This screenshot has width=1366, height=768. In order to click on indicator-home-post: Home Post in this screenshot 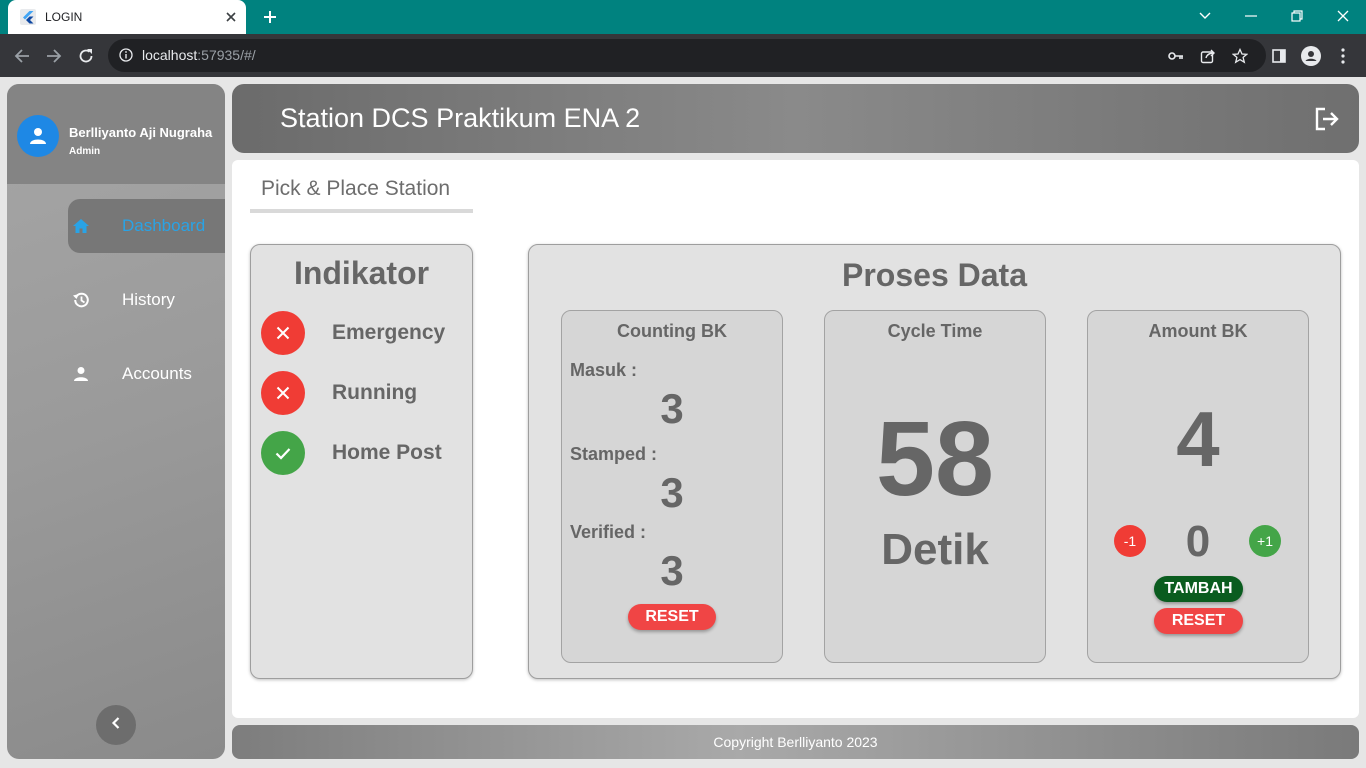, I will do `click(361, 453)`.